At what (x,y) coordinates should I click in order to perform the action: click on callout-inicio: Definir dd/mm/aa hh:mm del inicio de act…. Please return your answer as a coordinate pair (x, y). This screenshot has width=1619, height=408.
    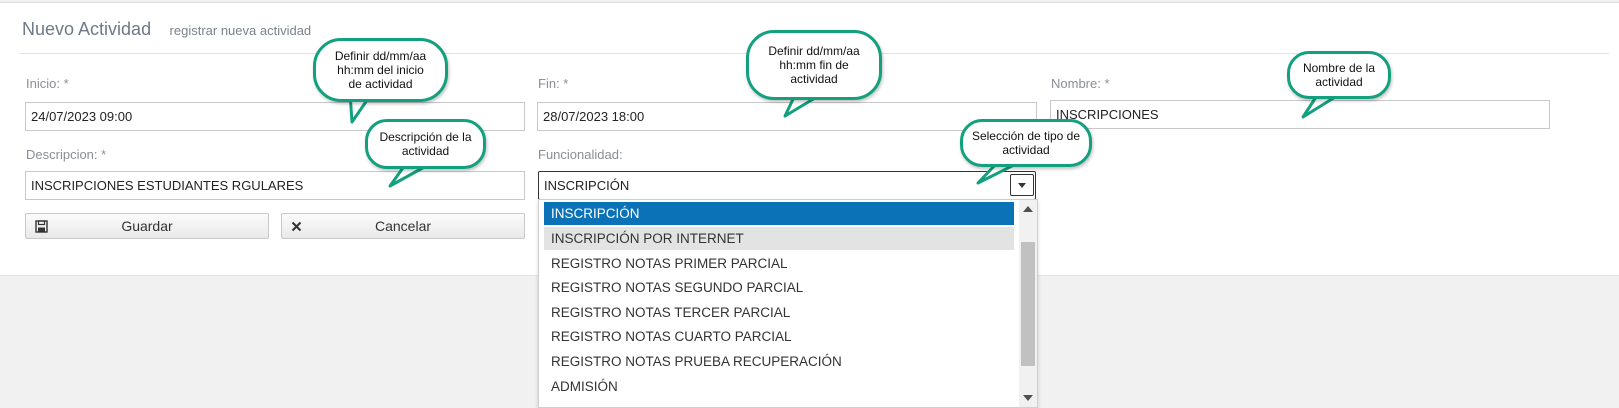
    Looking at the image, I should click on (380, 70).